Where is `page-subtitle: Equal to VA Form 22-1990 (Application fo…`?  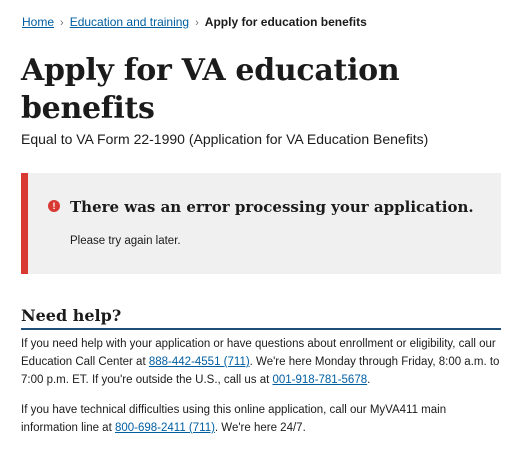
page-subtitle: Equal to VA Form 22-1990 (Application fo… is located at coordinates (225, 139).